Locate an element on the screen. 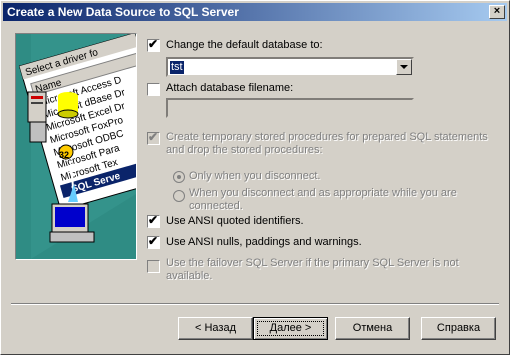 The width and height of the screenshot is (510, 355). only-disconnect-label: Only when you disconnect. is located at coordinates (255, 176).